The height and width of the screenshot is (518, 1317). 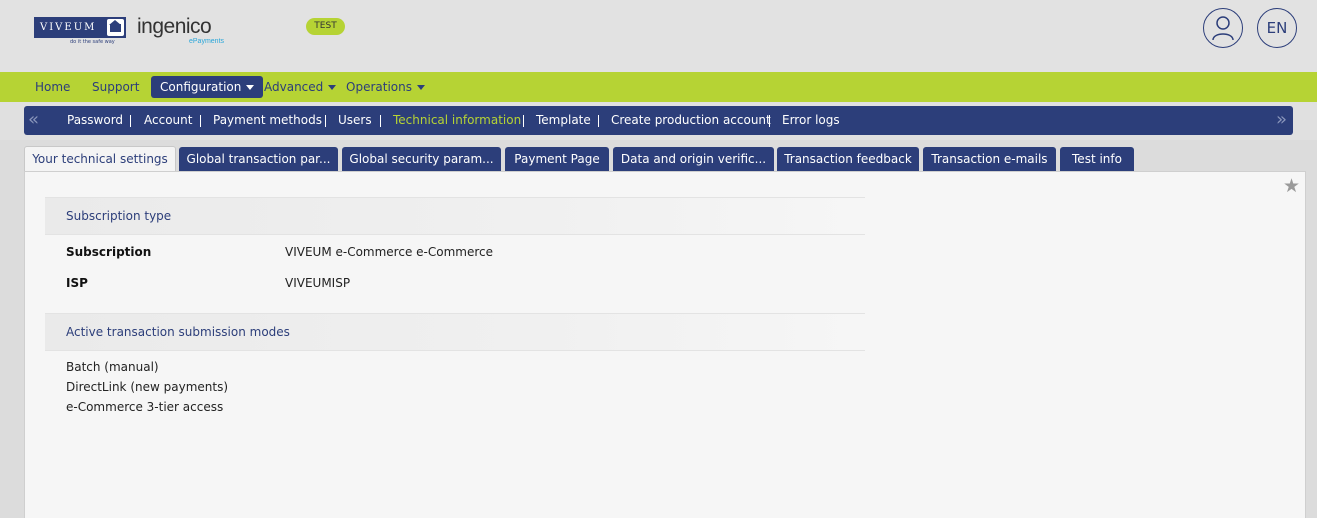 What do you see at coordinates (563, 120) in the screenshot?
I see `submenu-template: Template` at bounding box center [563, 120].